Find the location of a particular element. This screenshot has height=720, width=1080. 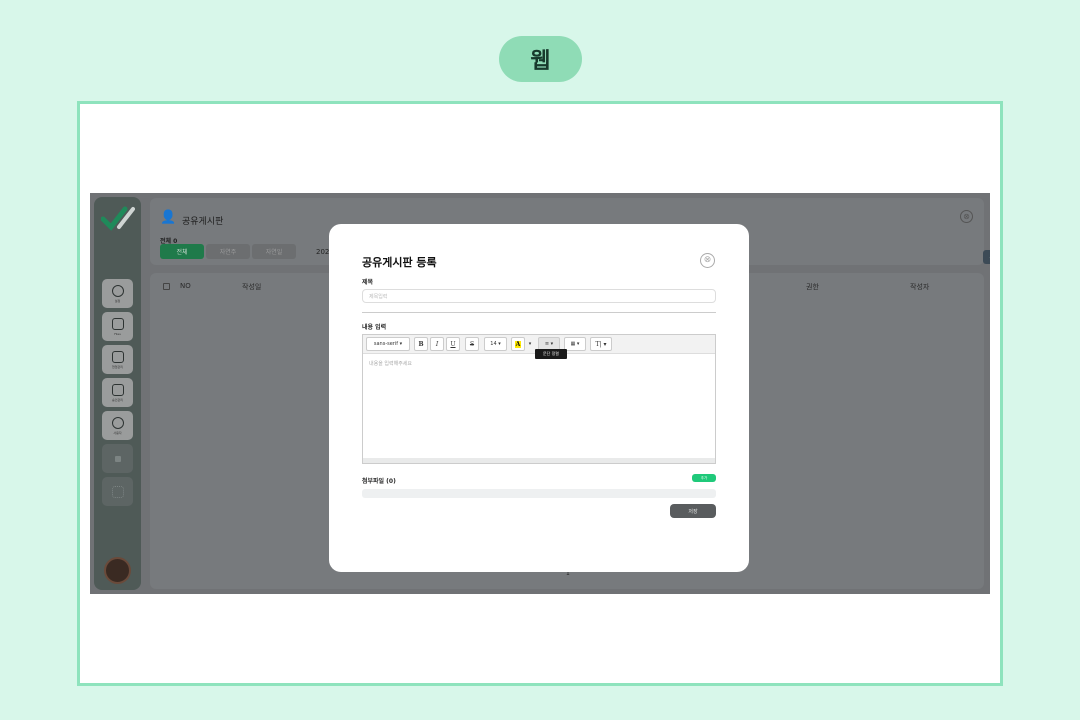

user-gear-icon is located at coordinates (117, 422).